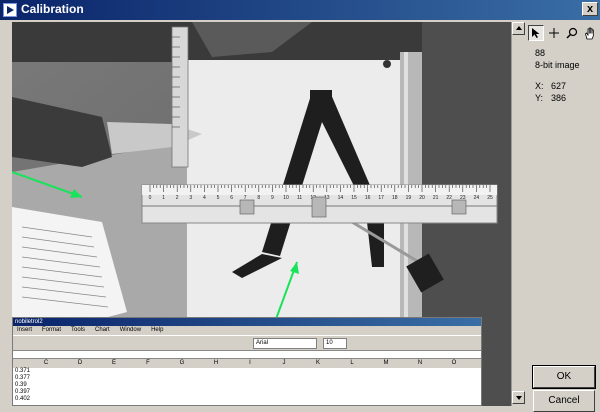  I want to click on spreadsheet-title: nobiletrol2, so click(247, 322).